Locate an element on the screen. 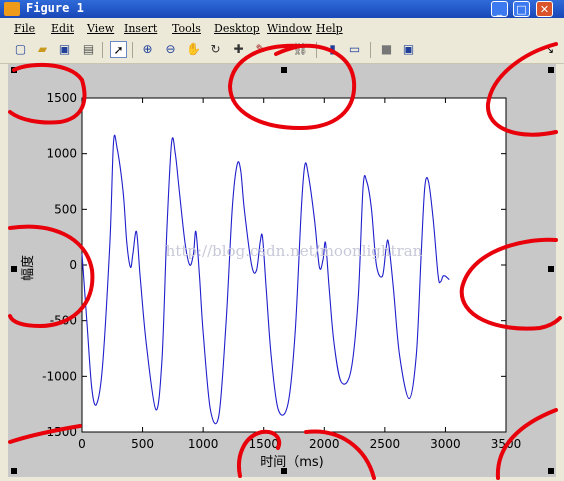 The height and width of the screenshot is (481, 564). x-tick-label: 0 is located at coordinates (82, 444).